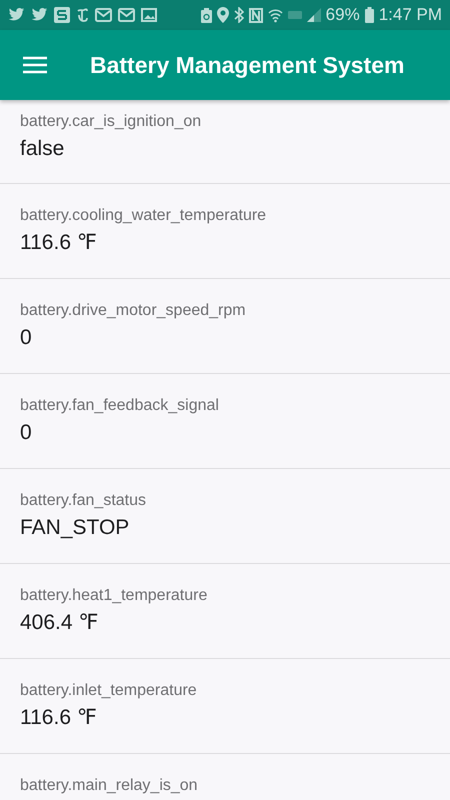 The image size is (450, 800). What do you see at coordinates (255, 15) in the screenshot?
I see `nfc-icon` at bounding box center [255, 15].